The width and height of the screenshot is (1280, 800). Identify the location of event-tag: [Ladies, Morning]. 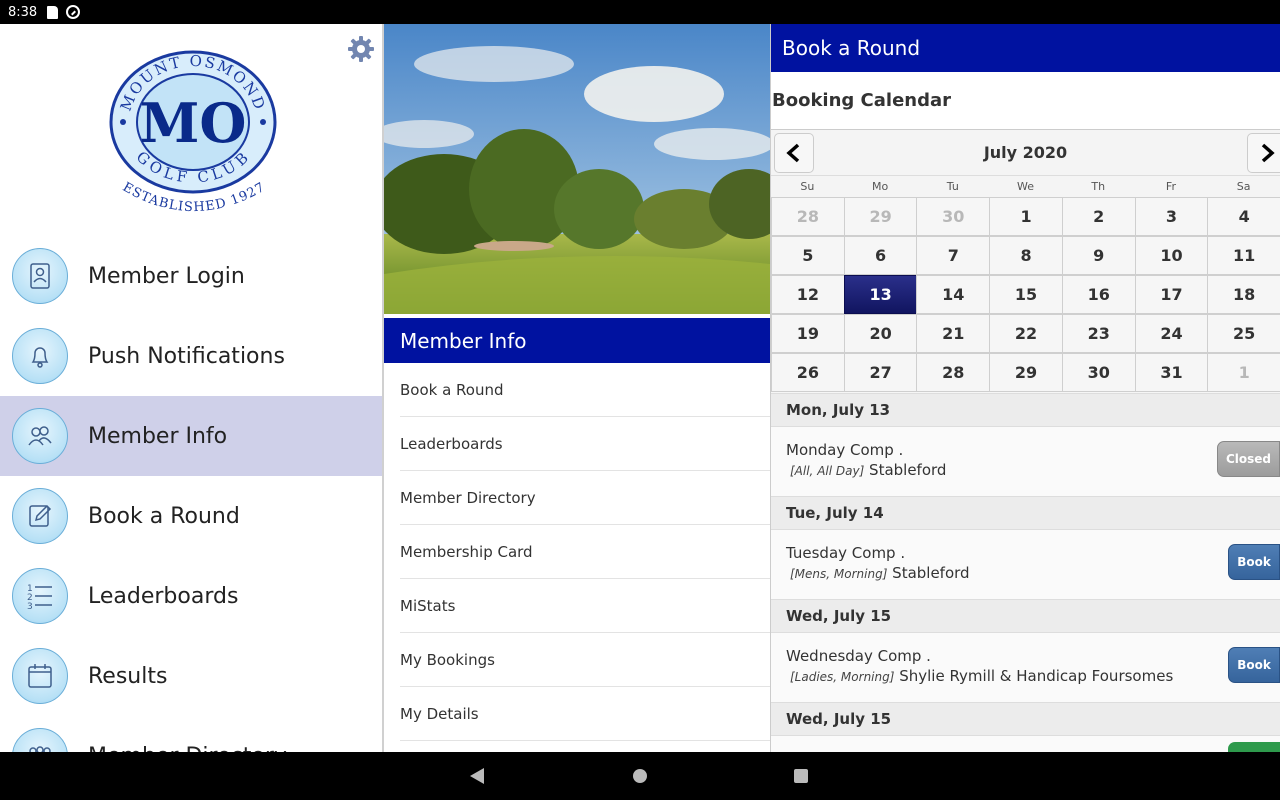
(842, 677).